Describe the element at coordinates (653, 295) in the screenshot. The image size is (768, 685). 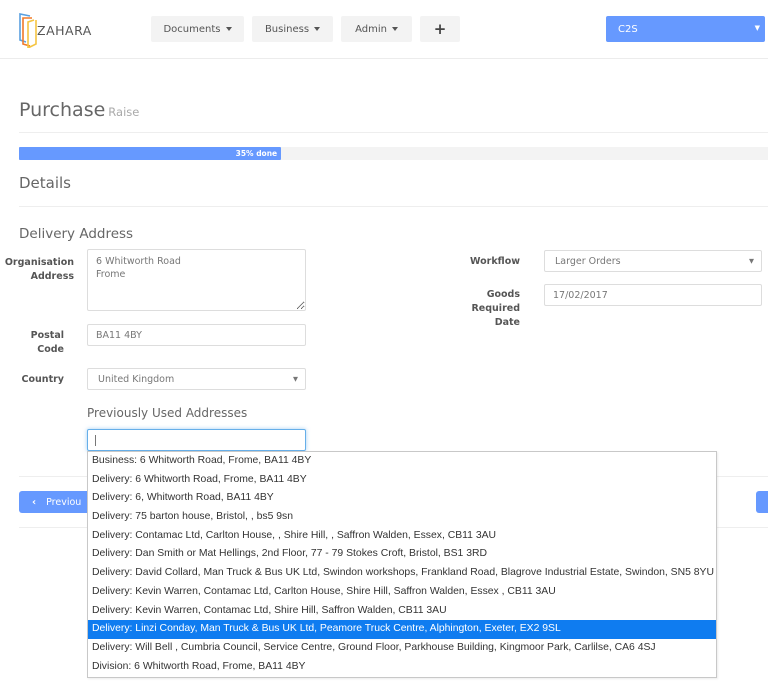
I see `goods-required-date-input: 17/02/2017` at that location.